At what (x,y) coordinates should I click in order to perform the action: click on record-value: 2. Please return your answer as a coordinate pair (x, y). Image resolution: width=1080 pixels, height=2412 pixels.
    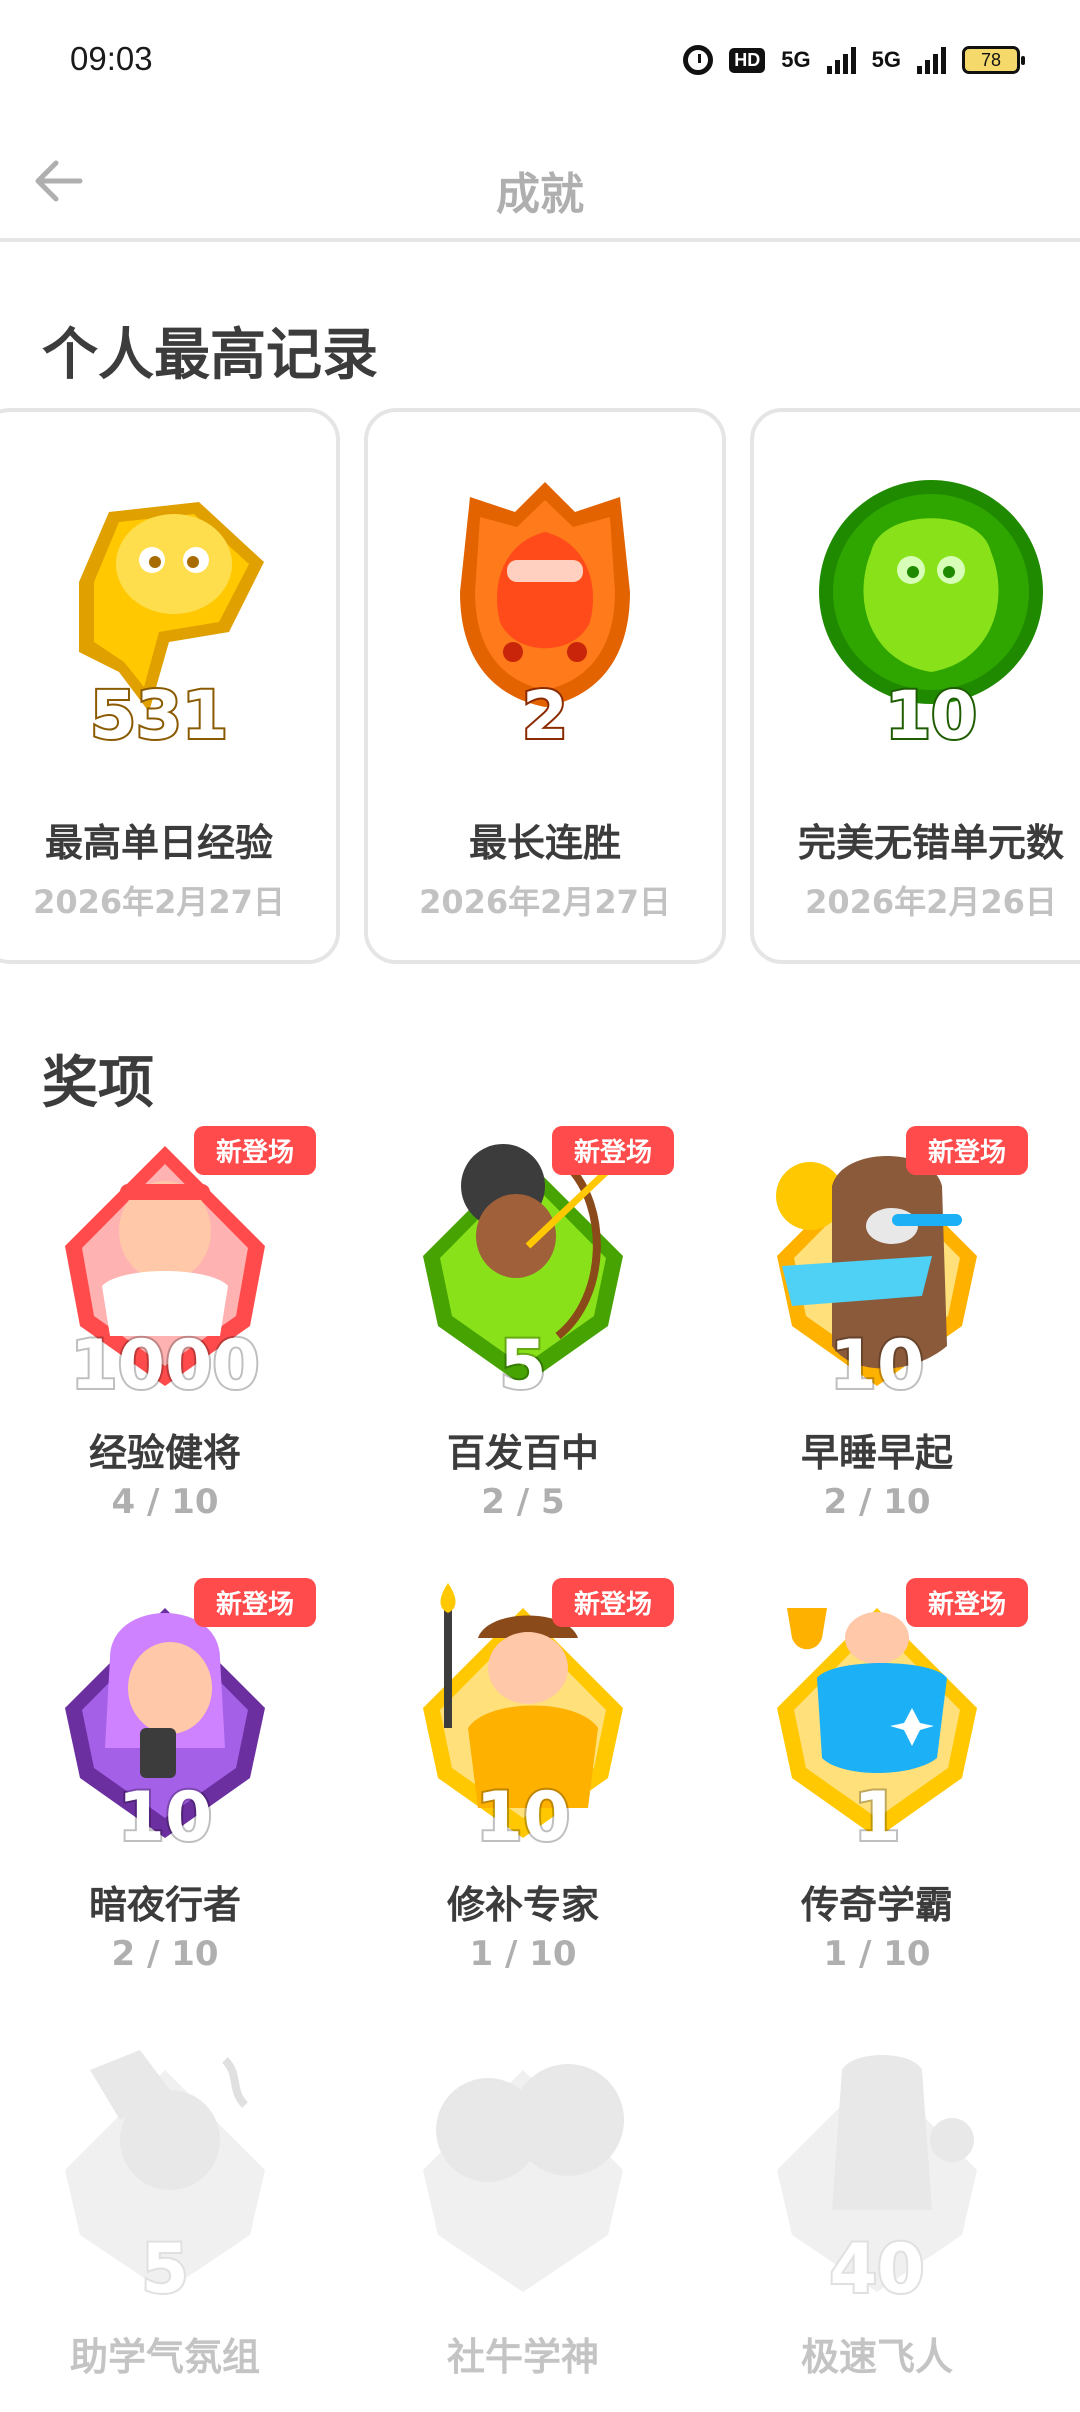
    Looking at the image, I should click on (545, 715).